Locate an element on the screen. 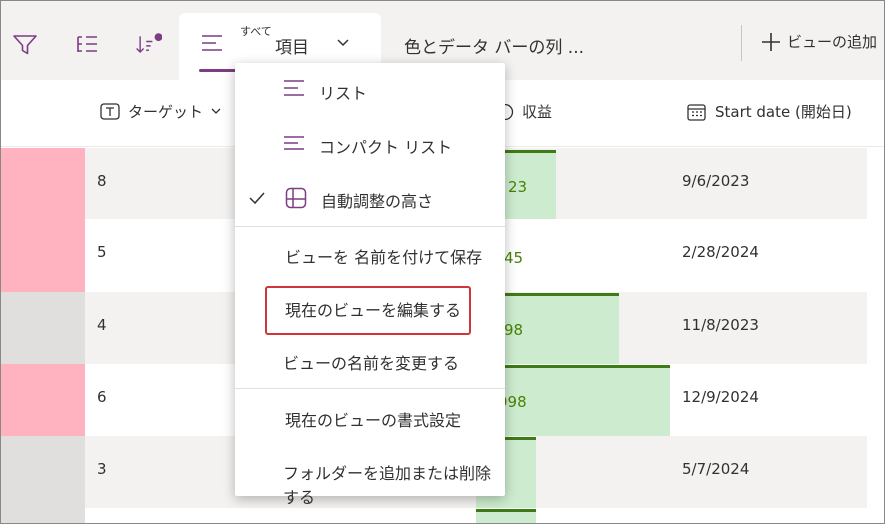 This screenshot has width=885, height=524. menu-item-add-remove-folders-label: フォルダーを追加または削除する is located at coordinates (387, 485).